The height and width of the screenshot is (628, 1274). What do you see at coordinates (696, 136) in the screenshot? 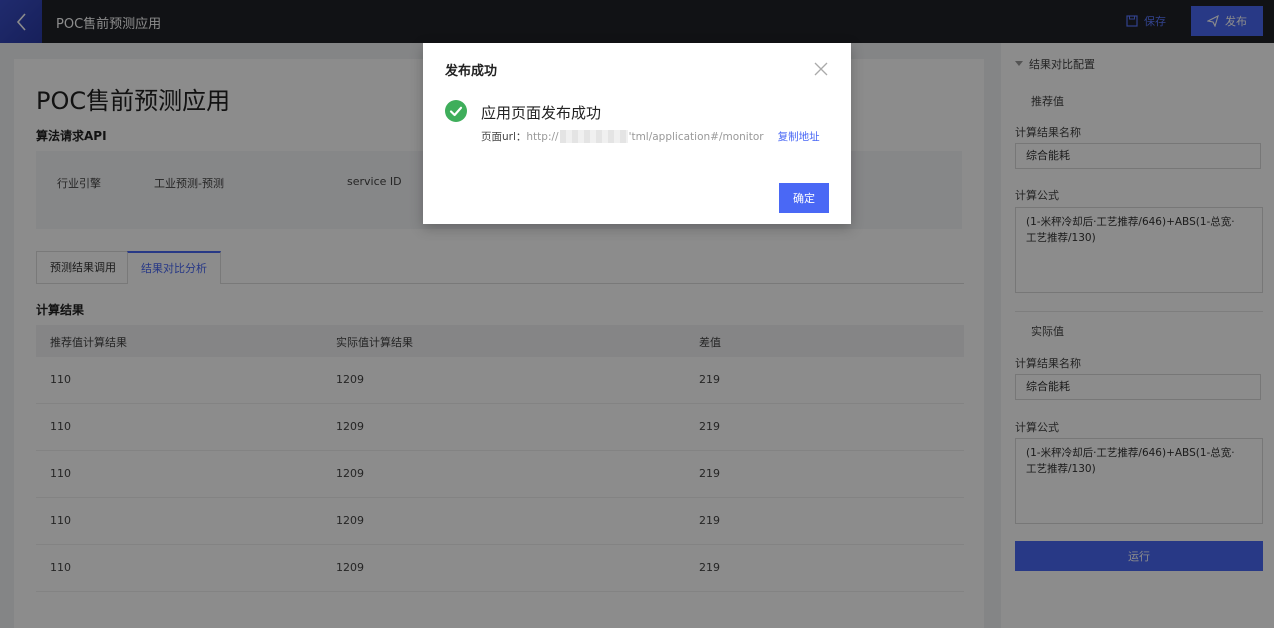
I see `url-suffix: 'tml/application#/monitor` at bounding box center [696, 136].